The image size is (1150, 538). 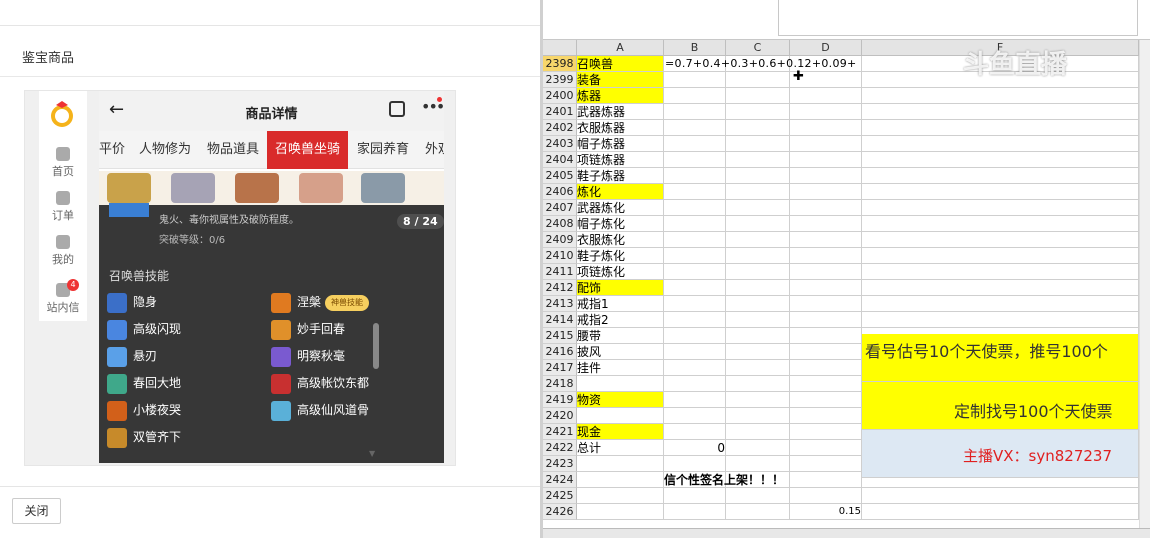 What do you see at coordinates (144, 383) in the screenshot?
I see `skill-item: 春回大地` at bounding box center [144, 383].